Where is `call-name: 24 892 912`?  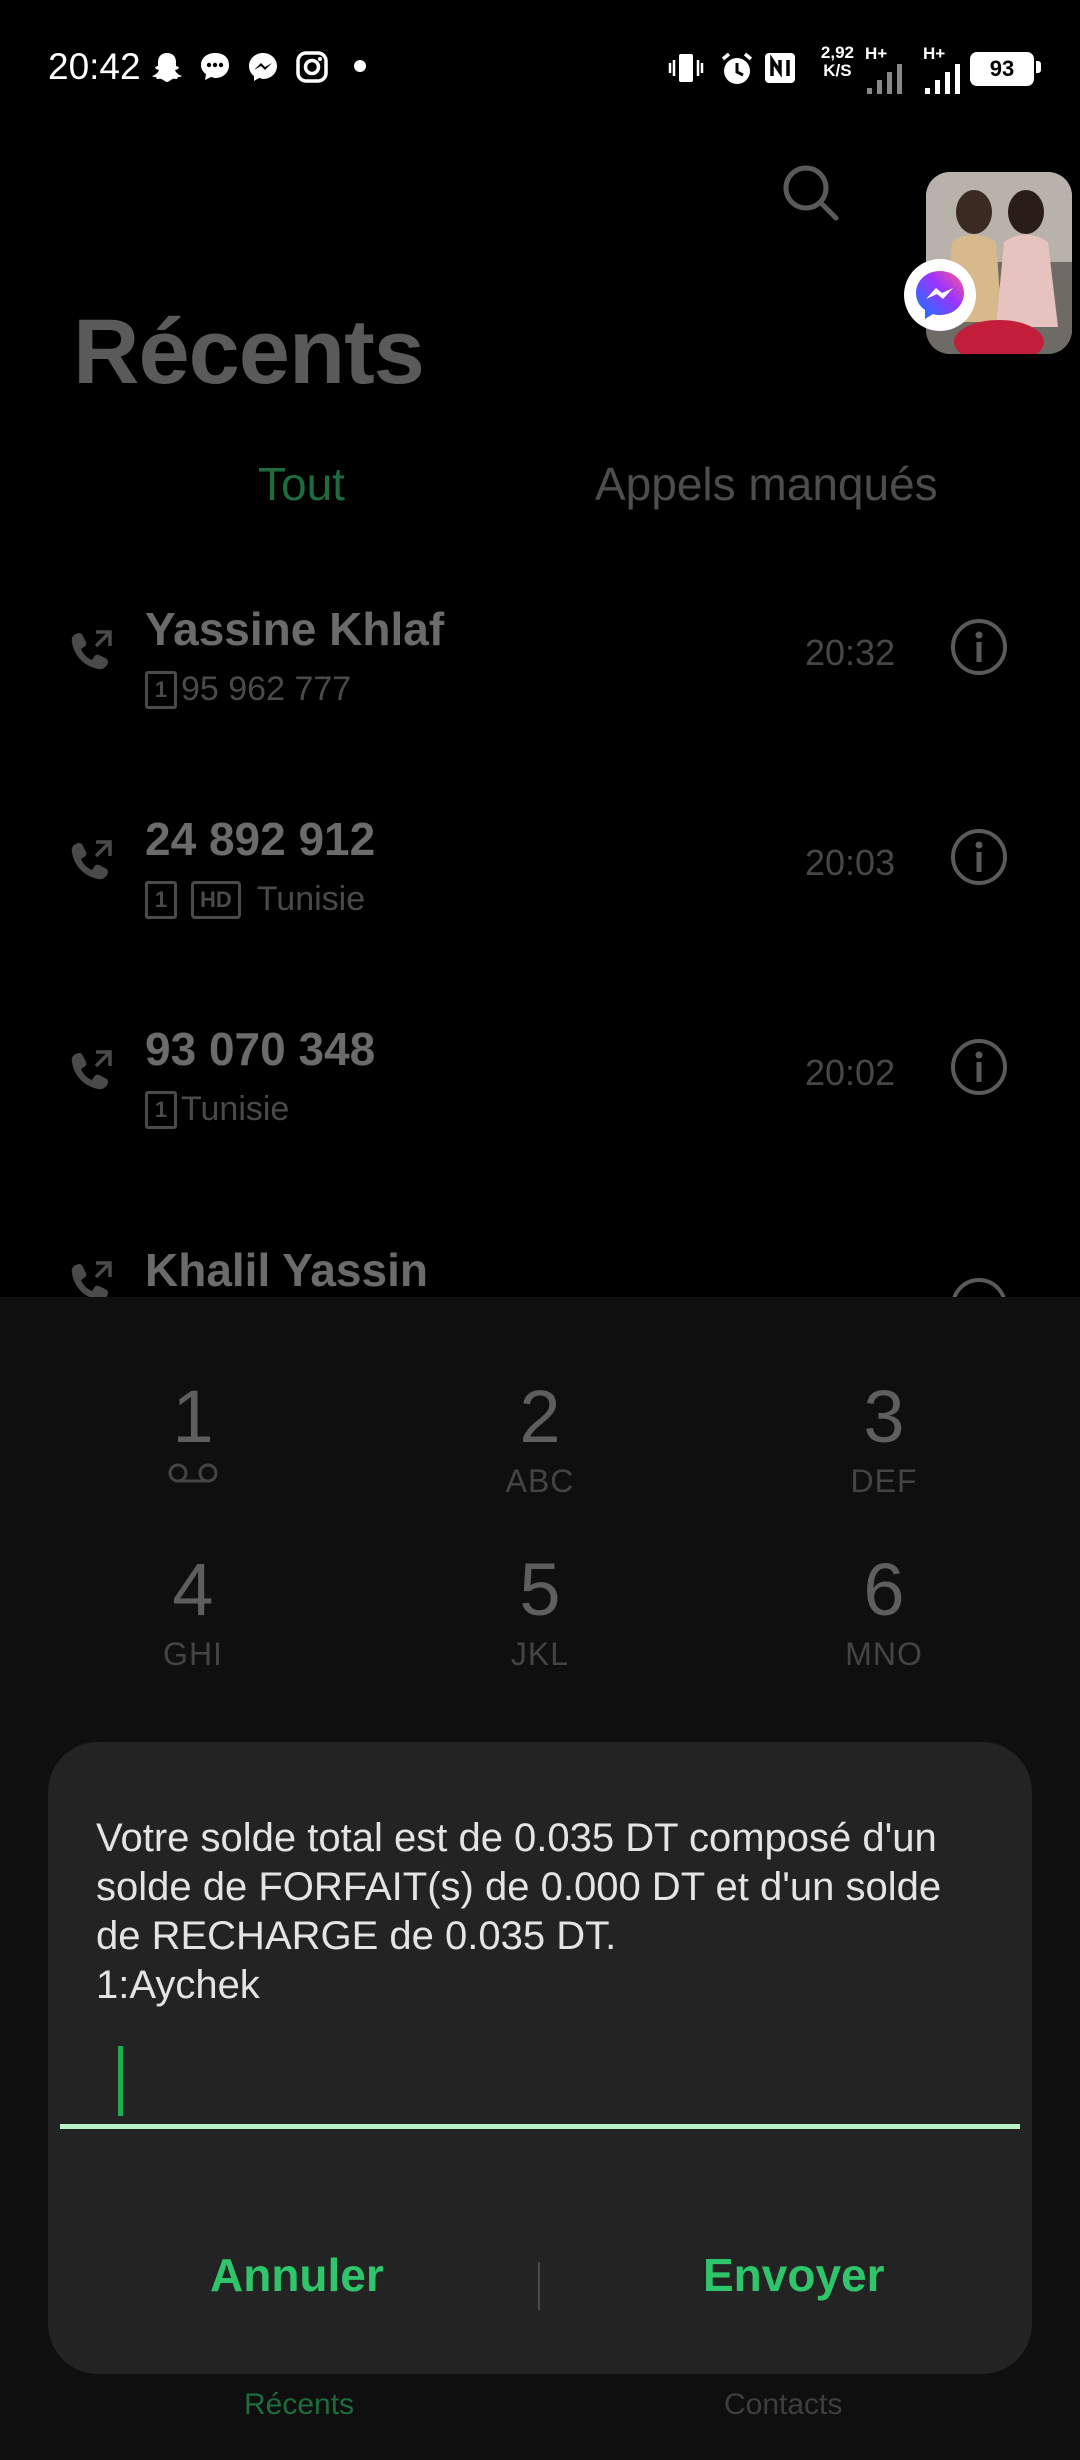 call-name: 24 892 912 is located at coordinates (260, 839).